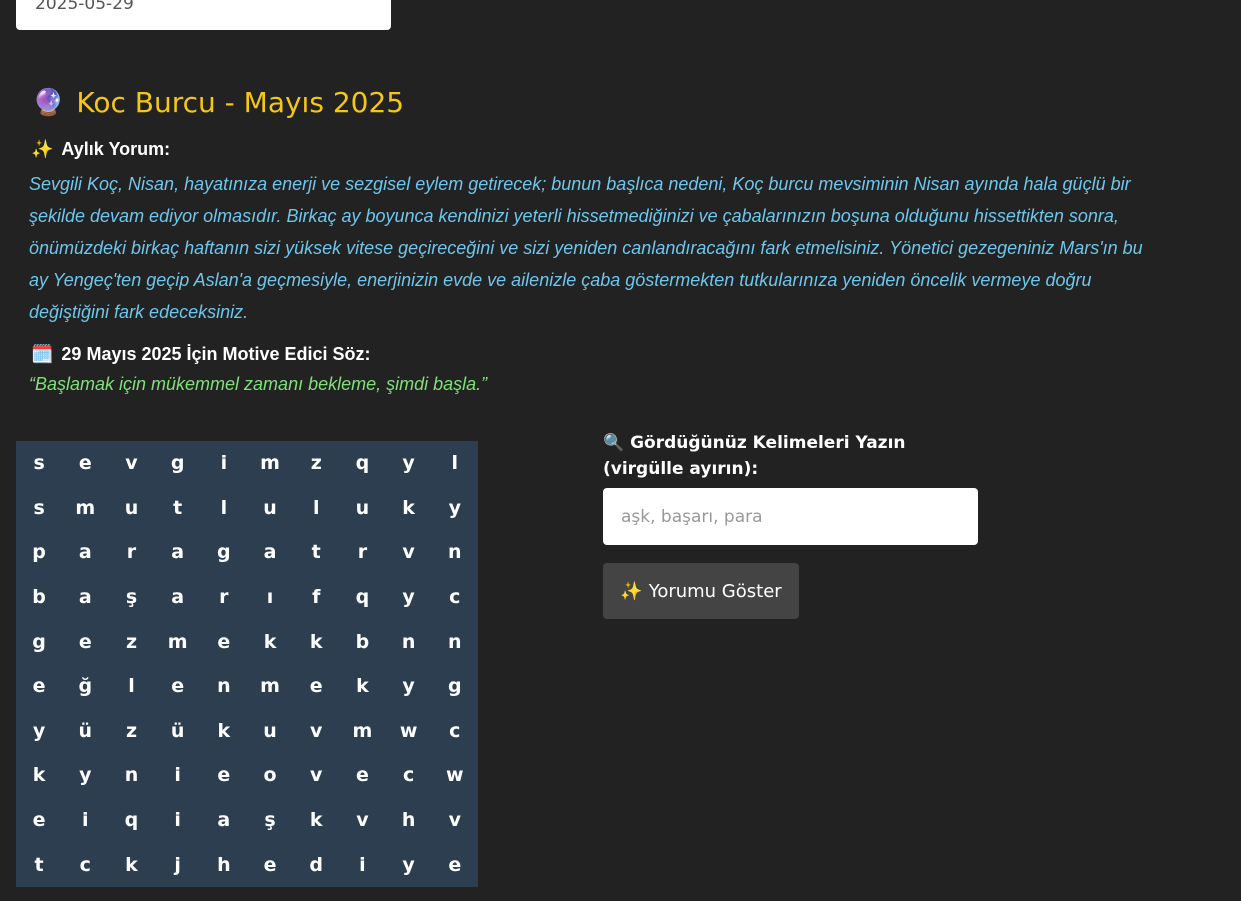  Describe the element at coordinates (701, 591) in the screenshot. I see `show-comment-button: ✨ Yorumu Göster` at that location.